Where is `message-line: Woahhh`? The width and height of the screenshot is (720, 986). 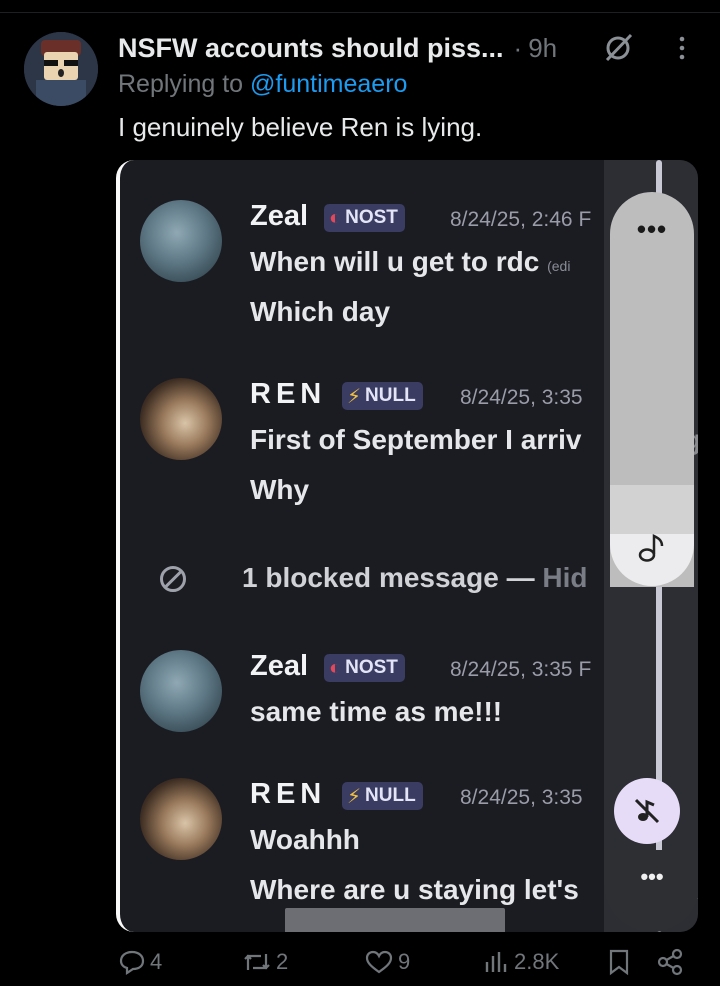
message-line: Woahhh is located at coordinates (305, 839).